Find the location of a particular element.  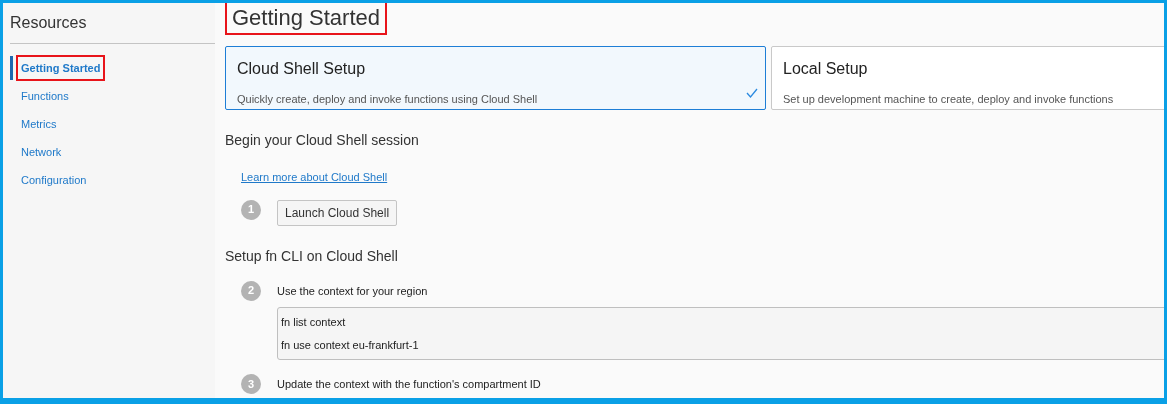

setup-card: Cloud Shell Setup Quickly create, deploy and invoke functions using Cloud Shell is located at coordinates (495, 78).